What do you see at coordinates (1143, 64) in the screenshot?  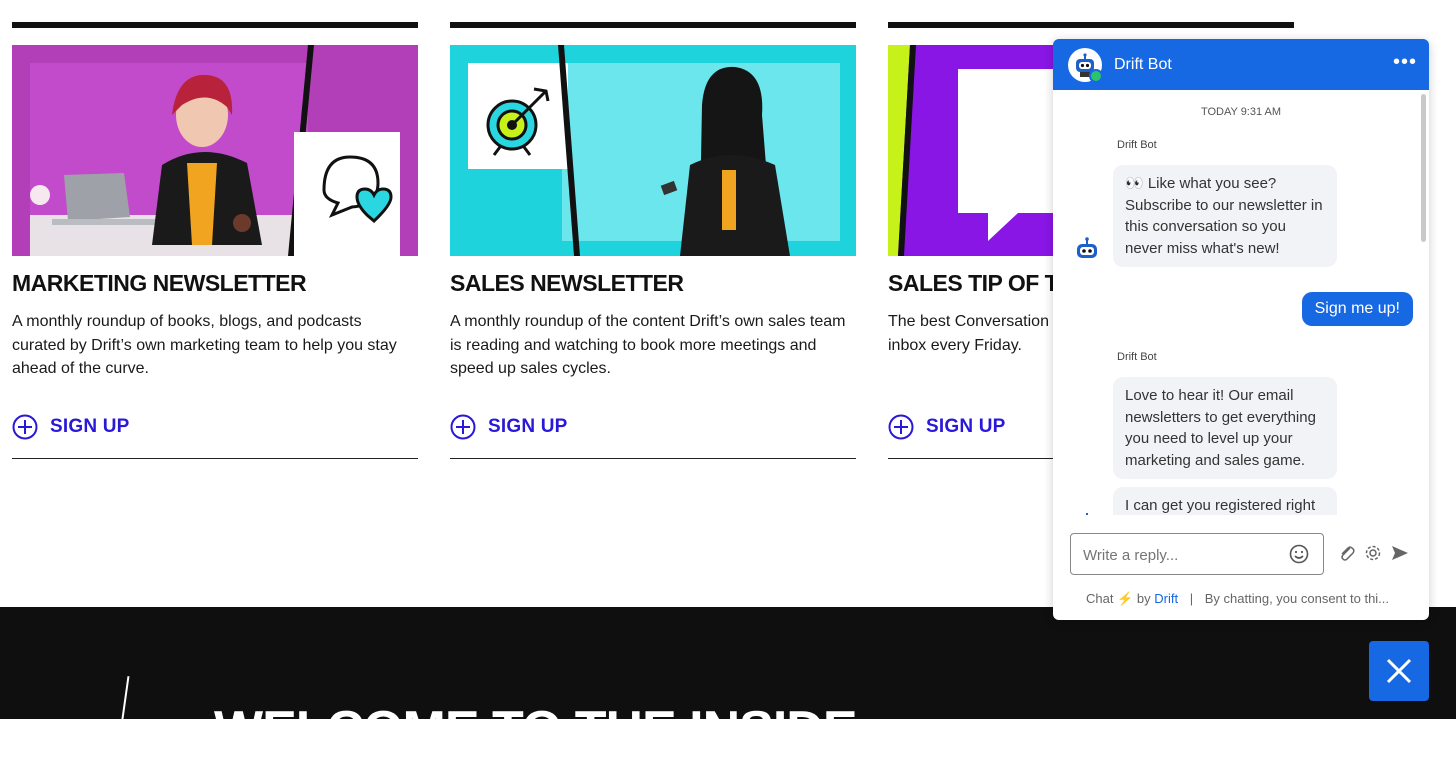 I see `chat-title: Drift Bot` at bounding box center [1143, 64].